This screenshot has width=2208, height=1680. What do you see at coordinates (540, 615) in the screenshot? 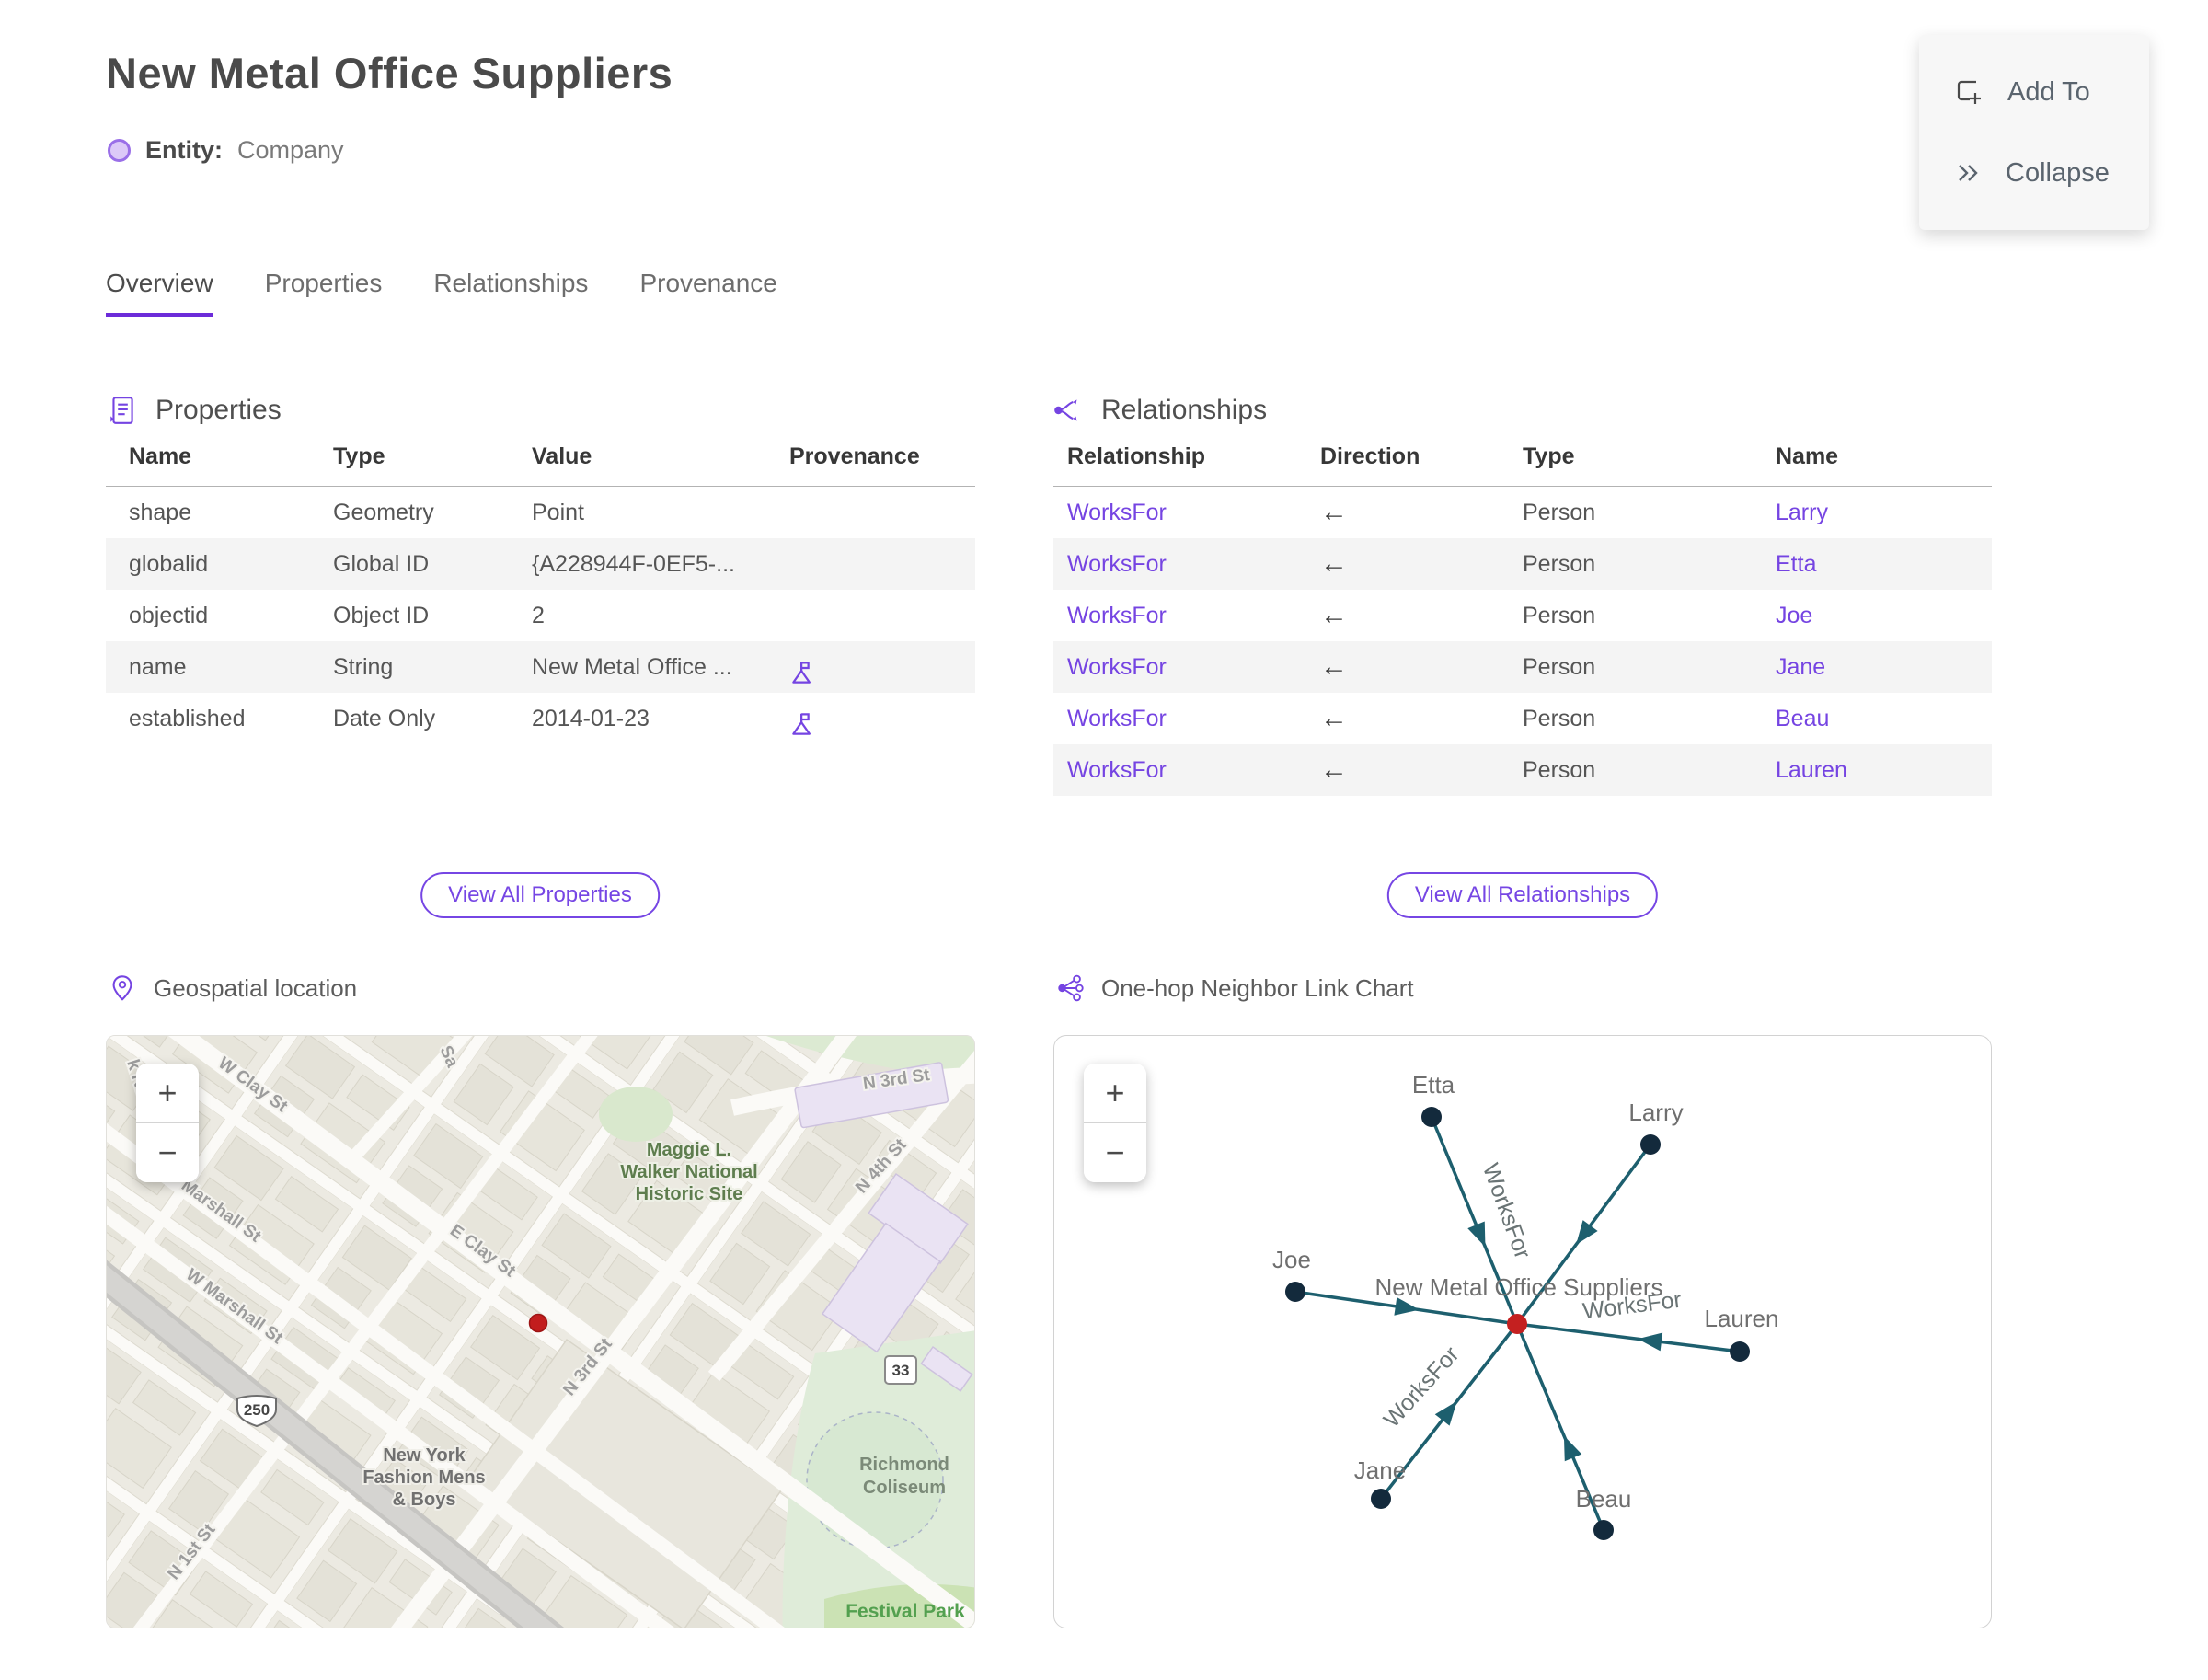
I see `table-row: objectid Object ID 2` at bounding box center [540, 615].